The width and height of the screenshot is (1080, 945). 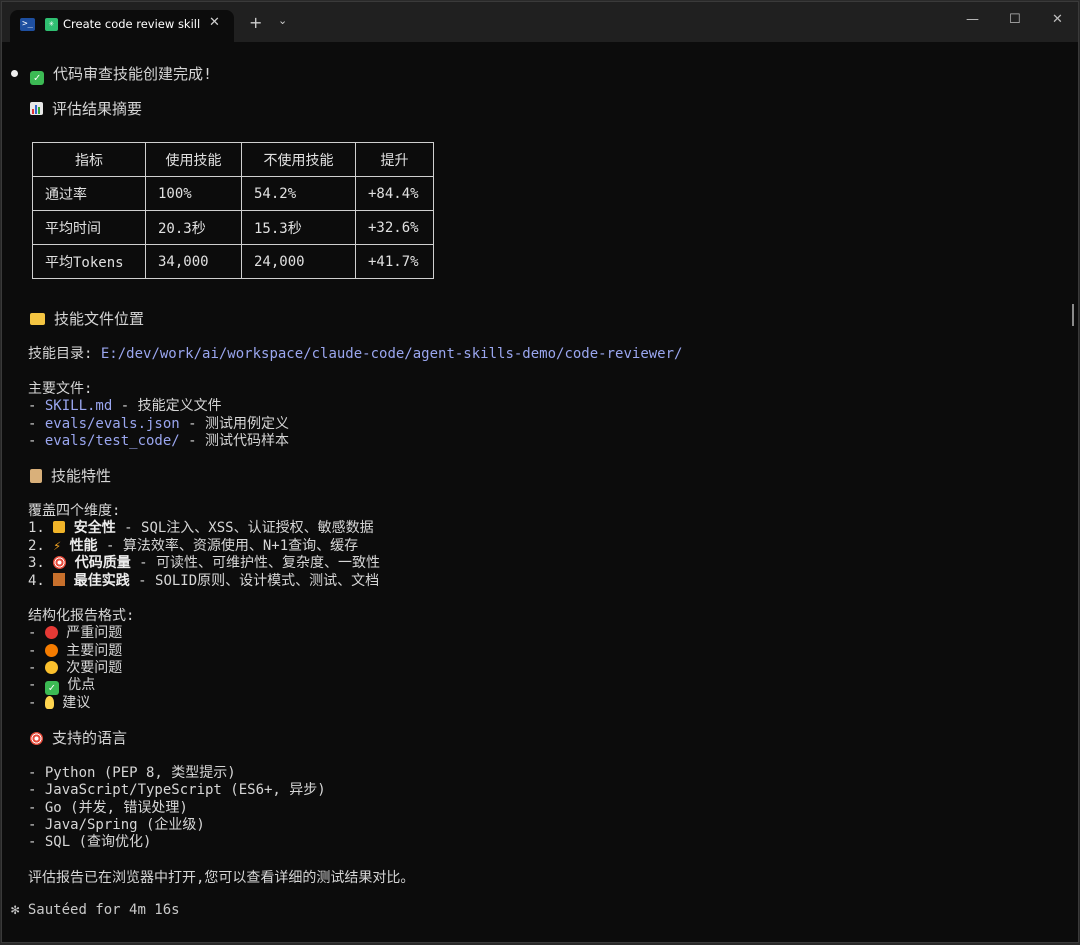 What do you see at coordinates (394, 159) in the screenshot?
I see `table-header: 提升` at bounding box center [394, 159].